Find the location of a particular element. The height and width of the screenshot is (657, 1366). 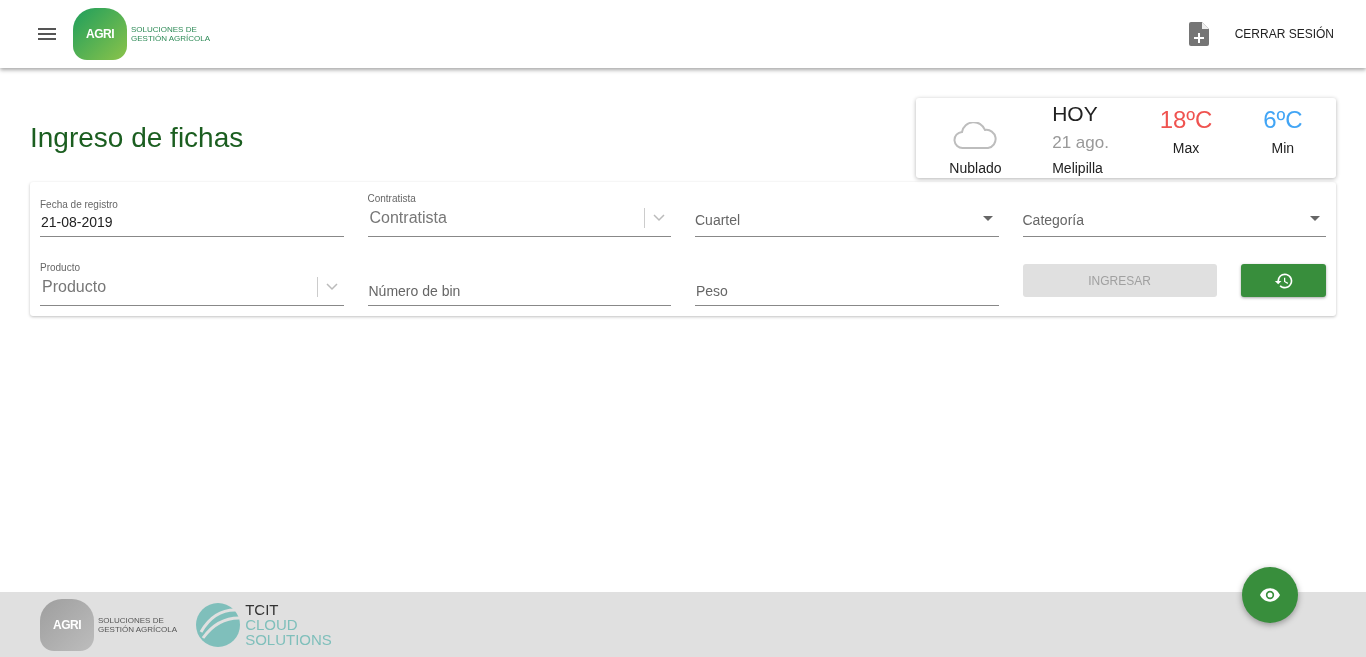

view-button is located at coordinates (1270, 595).